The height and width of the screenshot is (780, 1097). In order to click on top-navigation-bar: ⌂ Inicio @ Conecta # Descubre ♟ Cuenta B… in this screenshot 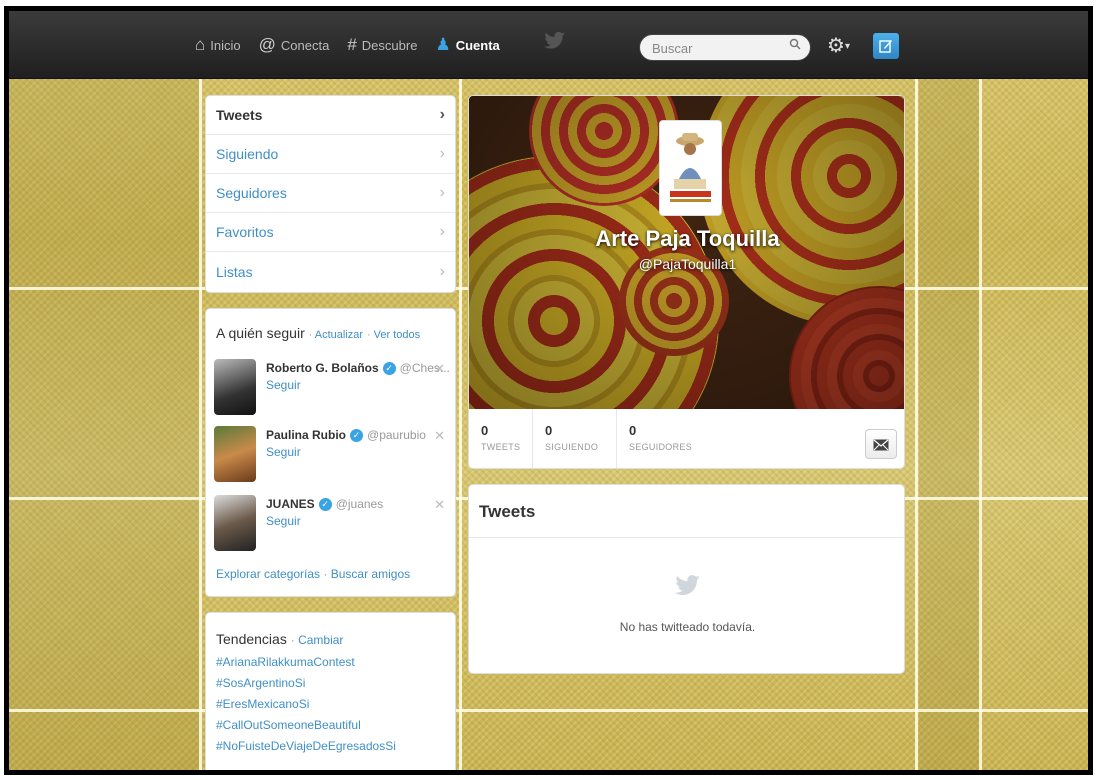, I will do `click(548, 45)`.